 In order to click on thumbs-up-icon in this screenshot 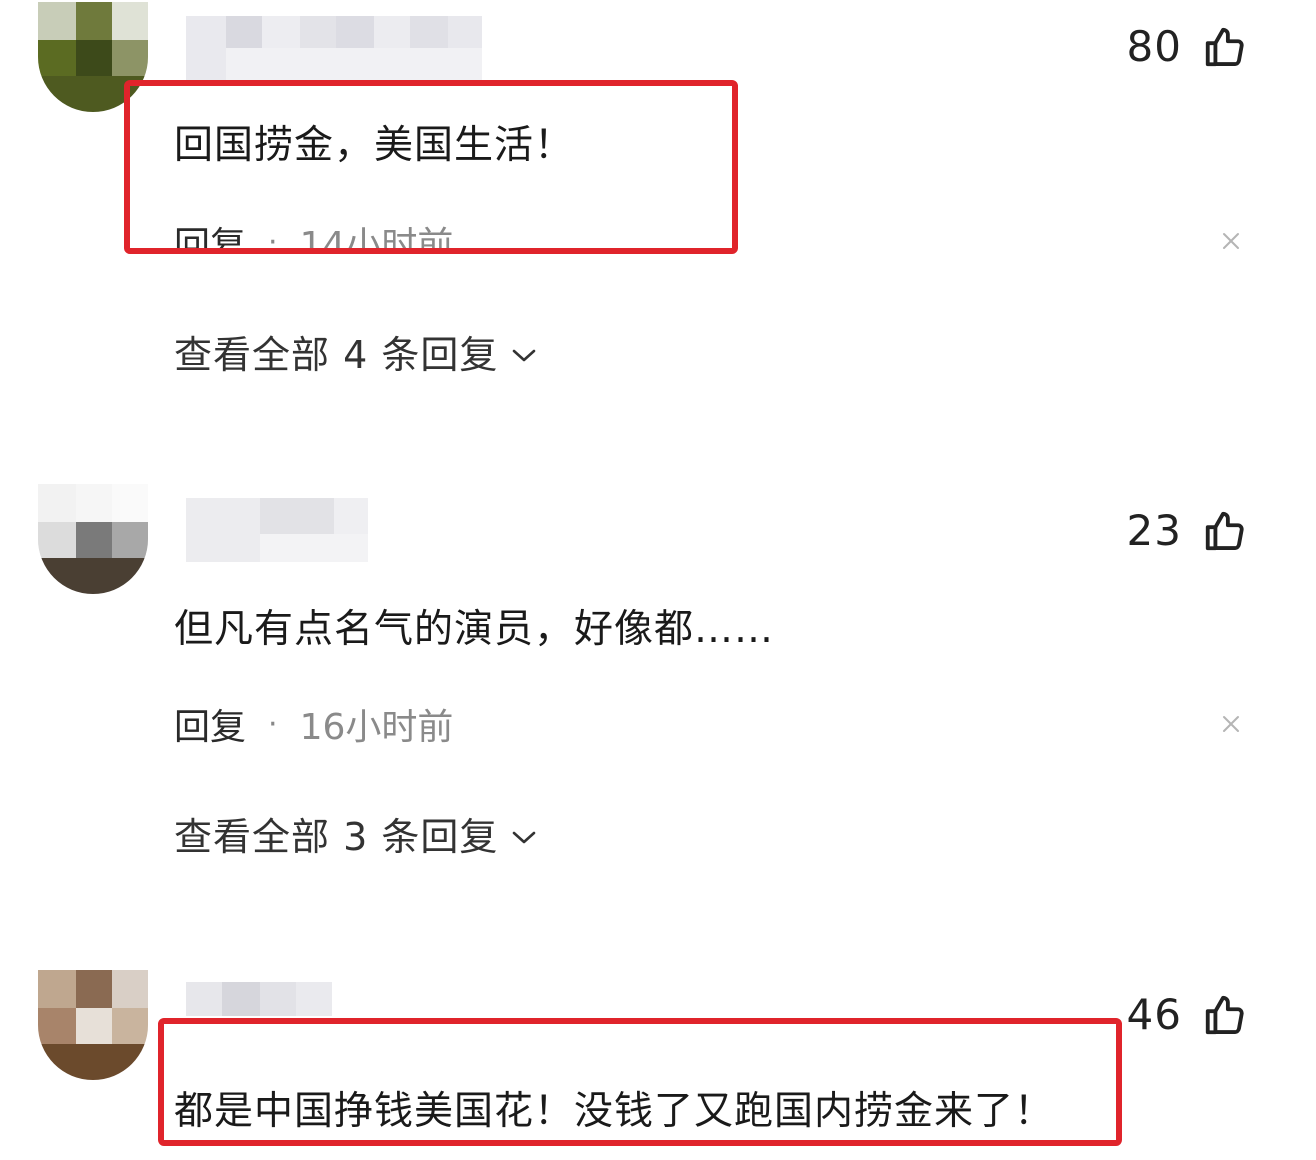, I will do `click(1225, 1015)`.